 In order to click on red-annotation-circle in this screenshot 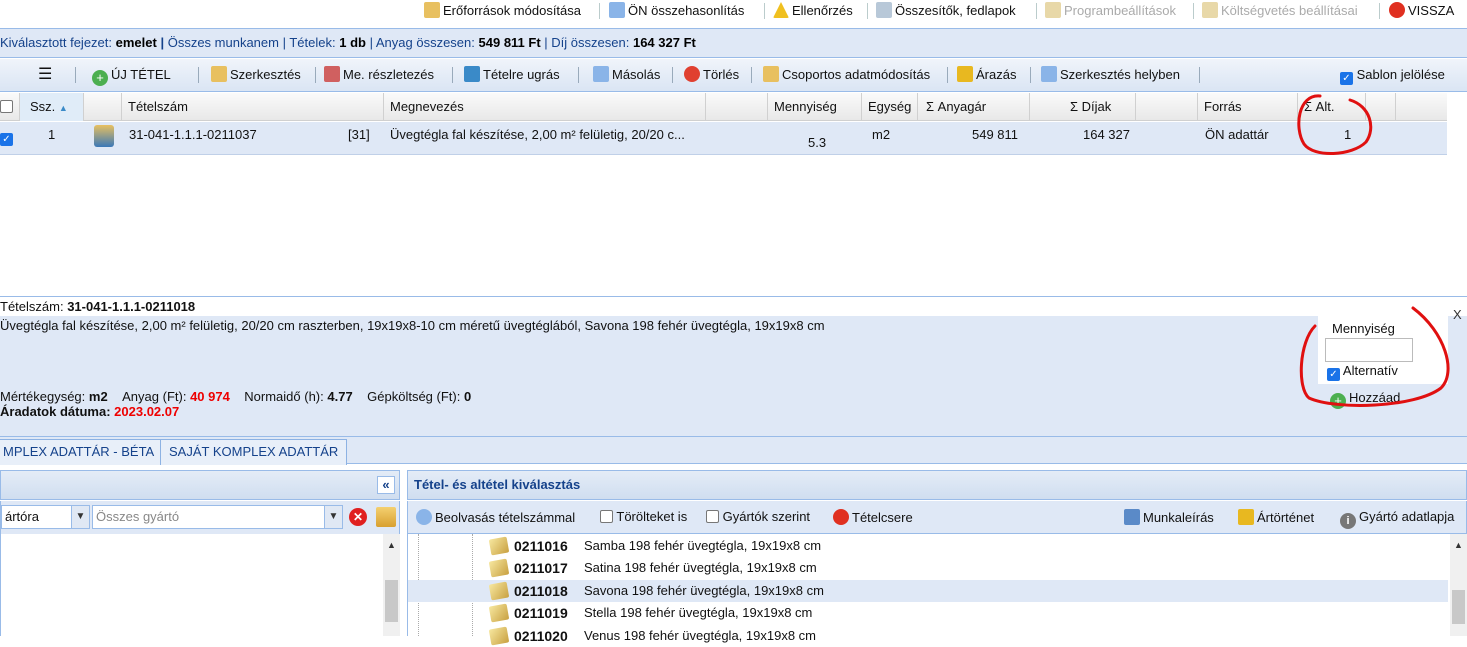, I will do `click(1374, 356)`.